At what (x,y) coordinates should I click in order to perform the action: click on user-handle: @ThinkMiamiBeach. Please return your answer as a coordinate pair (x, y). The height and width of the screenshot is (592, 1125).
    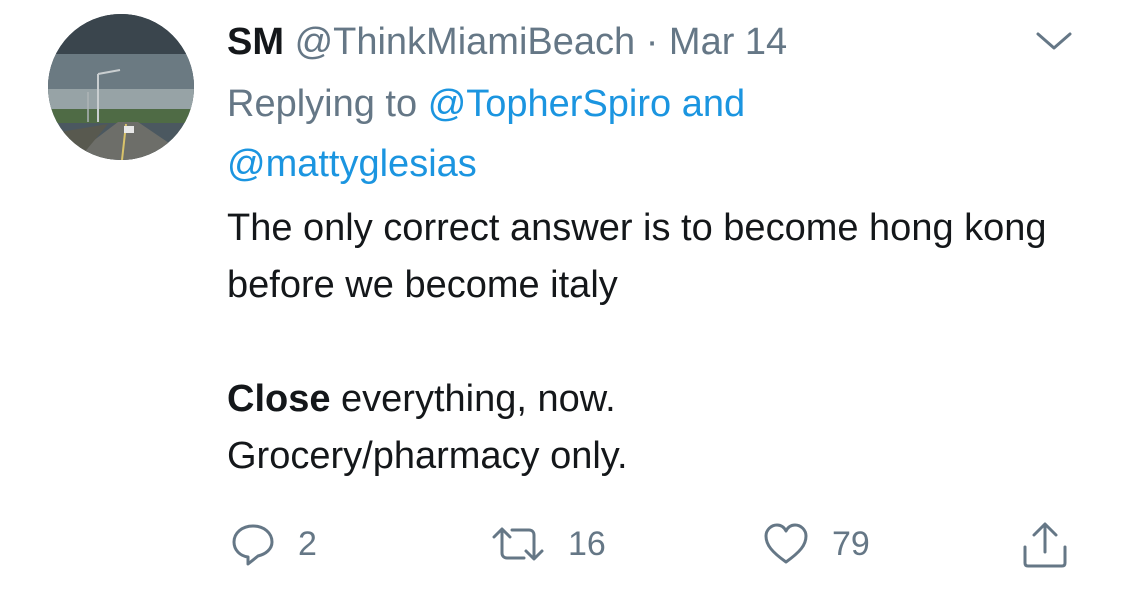
    Looking at the image, I should click on (465, 42).